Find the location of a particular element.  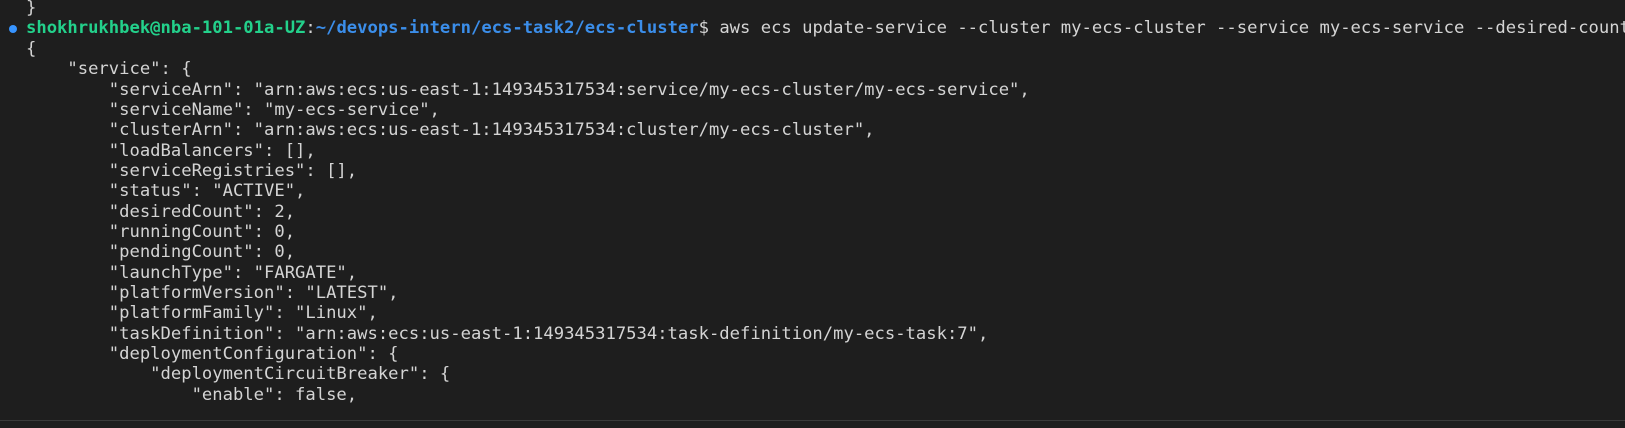

json-line-enable: "enable": false, is located at coordinates (192, 395).